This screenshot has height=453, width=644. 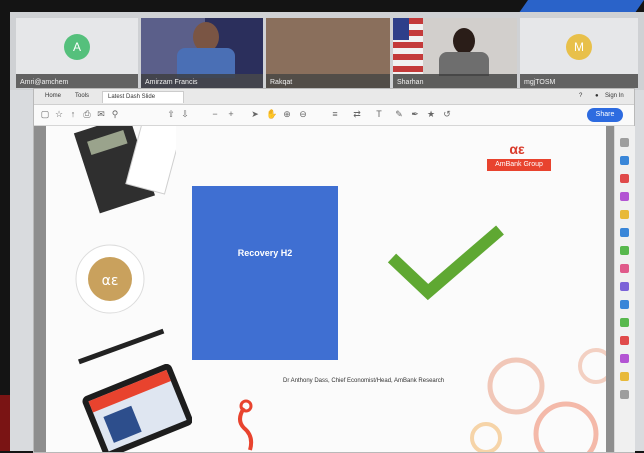 I want to click on participant-tile: Sharhan, so click(x=455, y=53).